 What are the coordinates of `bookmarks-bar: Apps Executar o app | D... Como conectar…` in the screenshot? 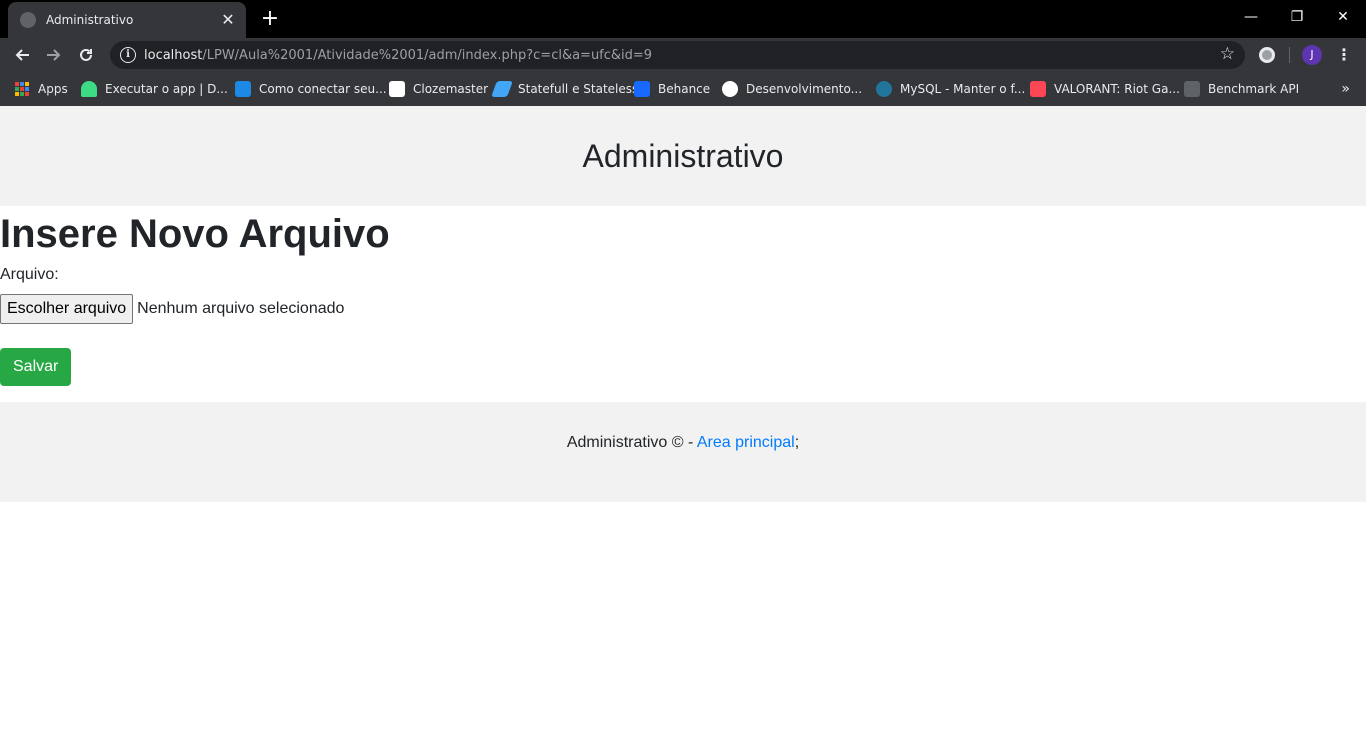 It's located at (683, 89).